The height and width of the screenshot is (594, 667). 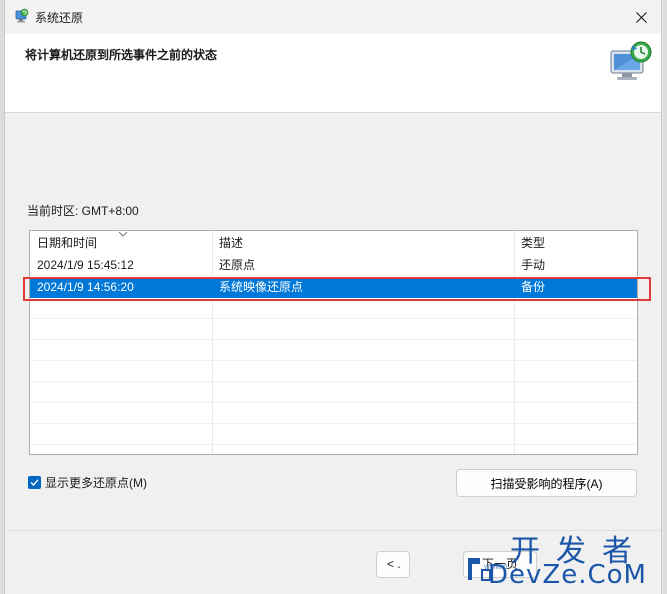 What do you see at coordinates (237, 265) in the screenshot?
I see `cell-description: 还原点` at bounding box center [237, 265].